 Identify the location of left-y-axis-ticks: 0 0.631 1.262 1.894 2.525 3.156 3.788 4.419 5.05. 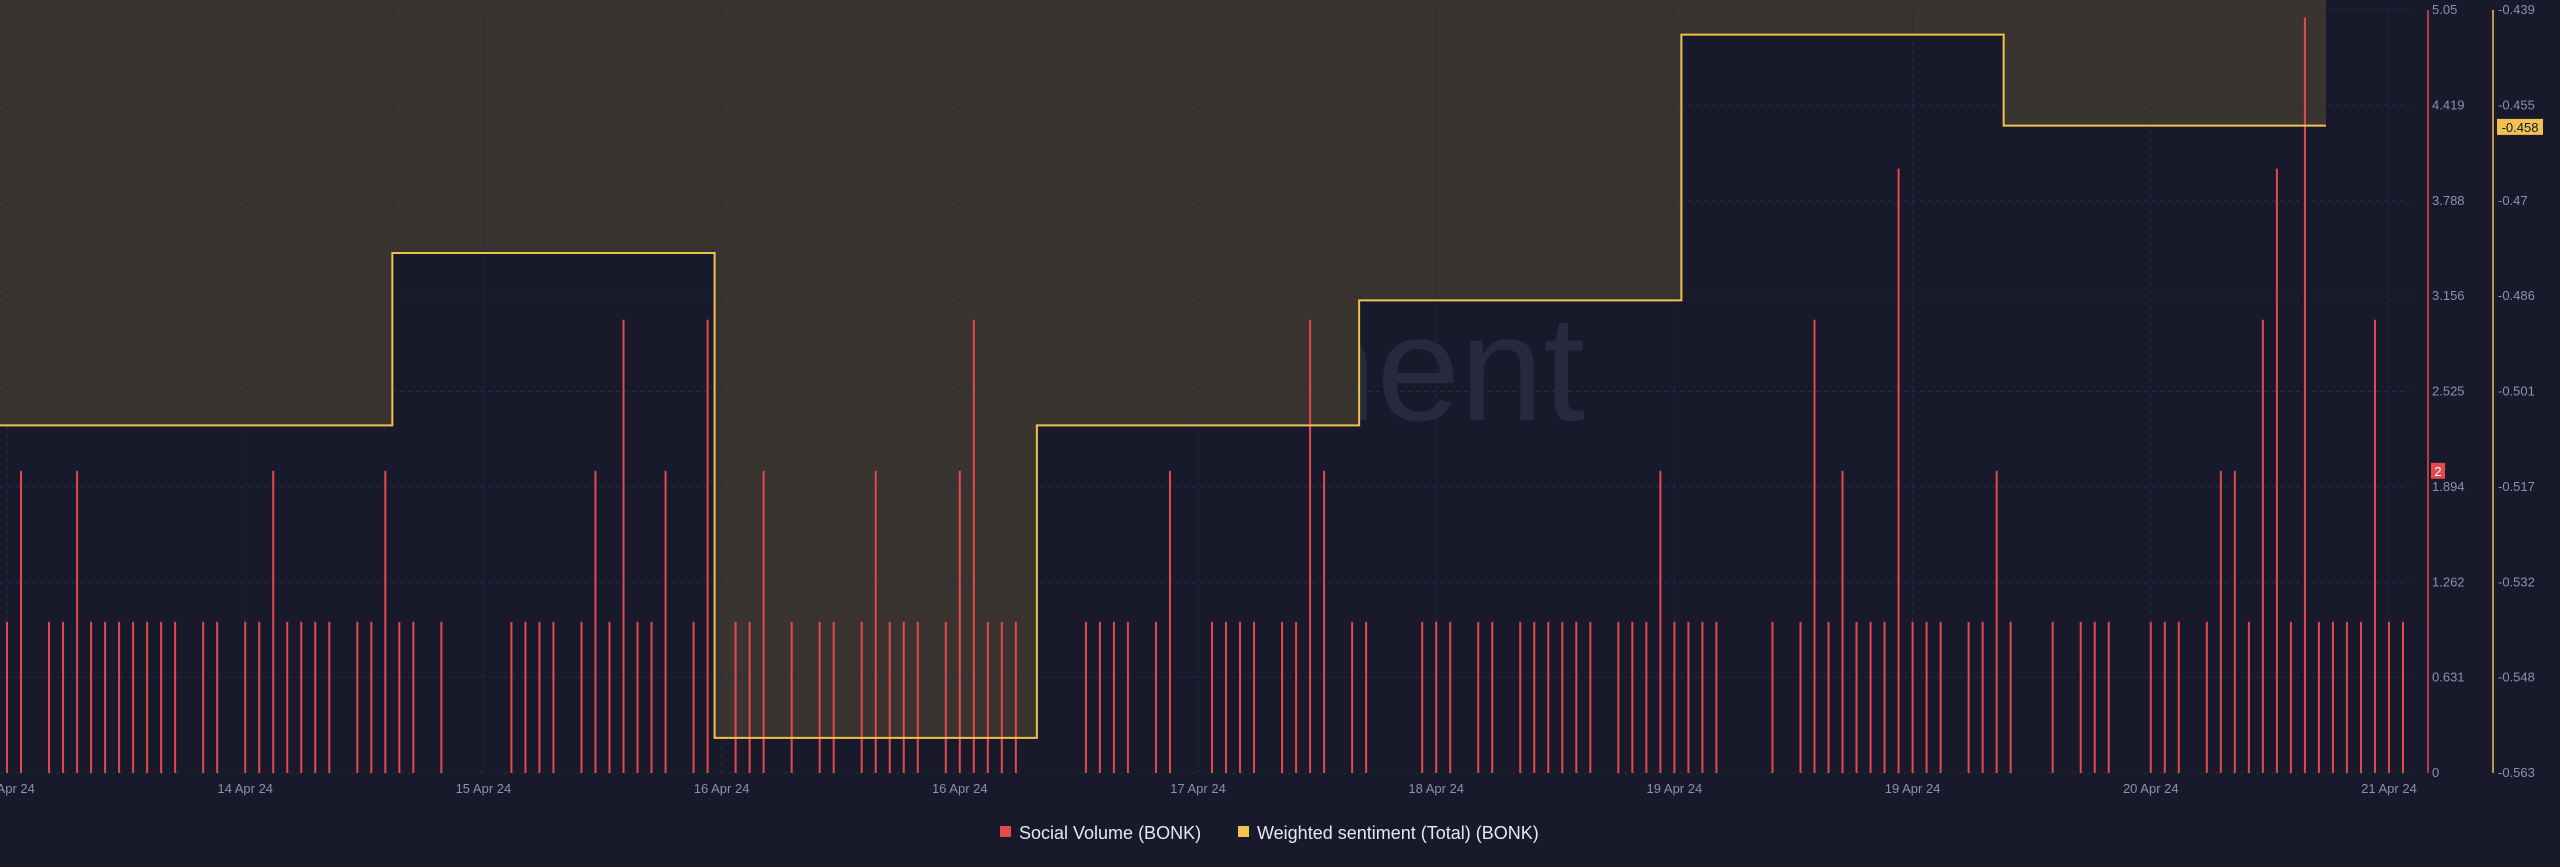
(2448, 391).